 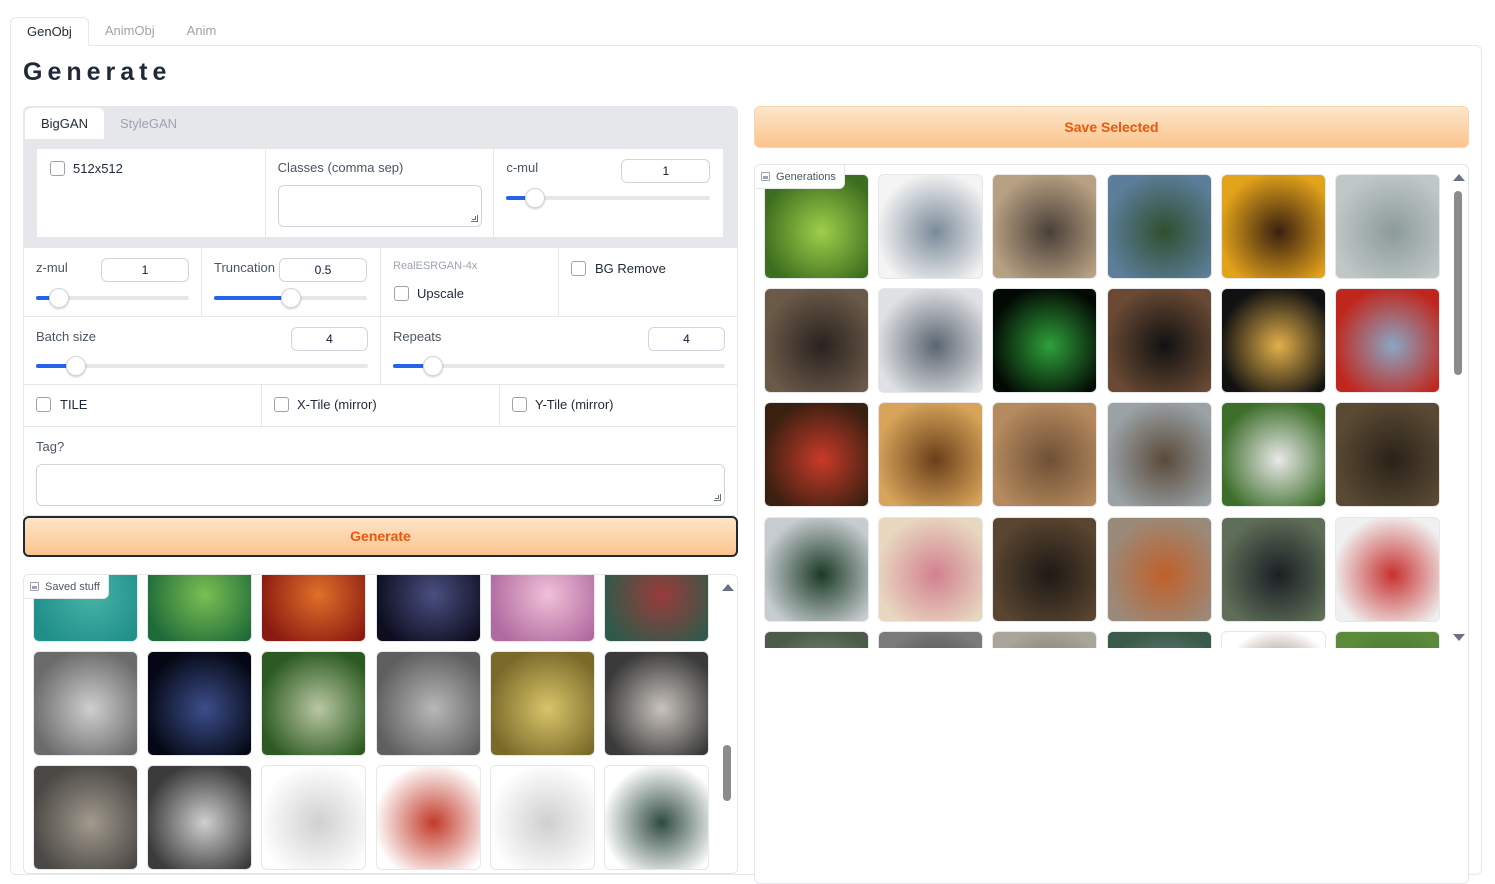 I want to click on cmul-slider-thumb, so click(x=535, y=198).